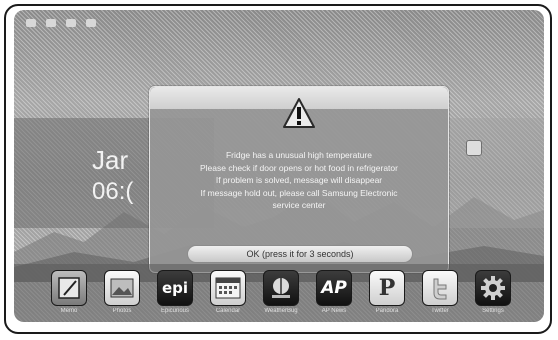 The height and width of the screenshot is (340, 558). I want to click on app-pandora: P Pandora, so click(387, 294).